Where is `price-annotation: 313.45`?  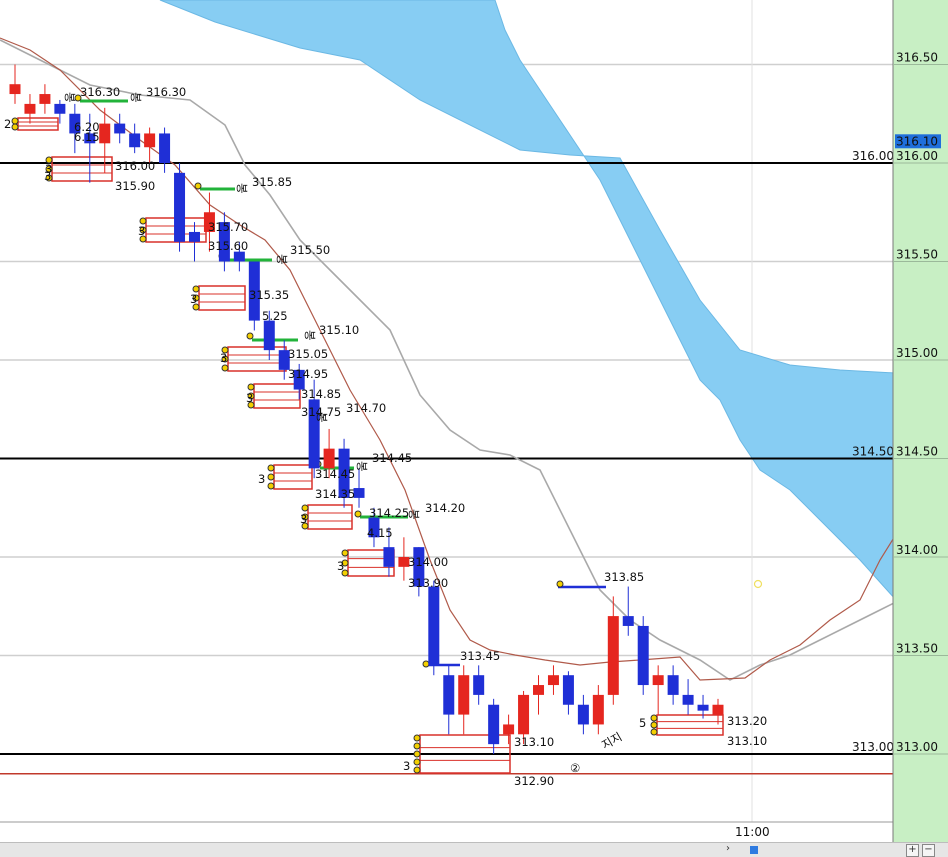 price-annotation: 313.45 is located at coordinates (480, 656).